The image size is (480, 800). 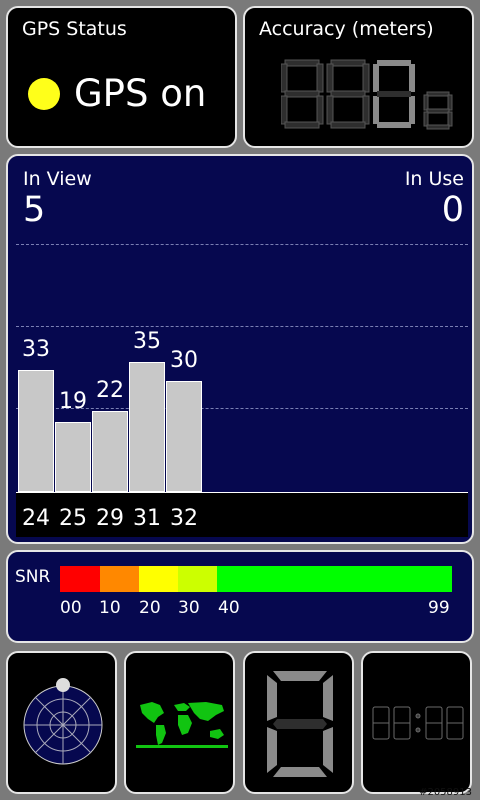 What do you see at coordinates (57, 179) in the screenshot?
I see `in-view-label: In View` at bounding box center [57, 179].